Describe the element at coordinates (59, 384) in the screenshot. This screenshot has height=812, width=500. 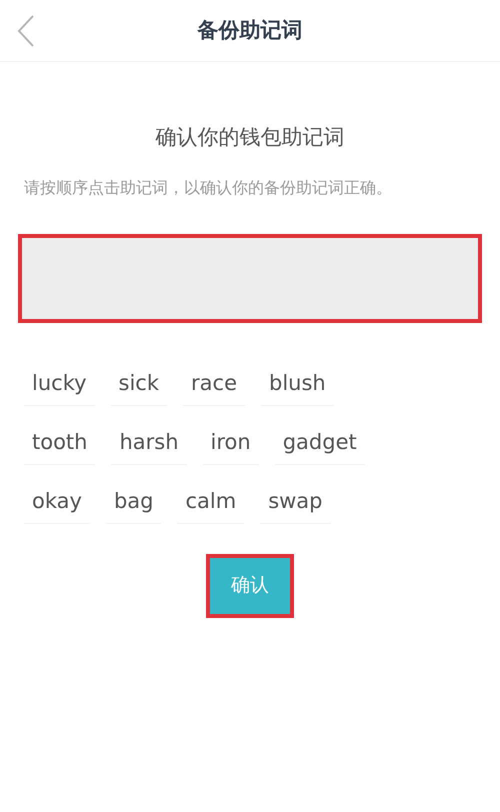
I see `word-chip: lucky` at that location.